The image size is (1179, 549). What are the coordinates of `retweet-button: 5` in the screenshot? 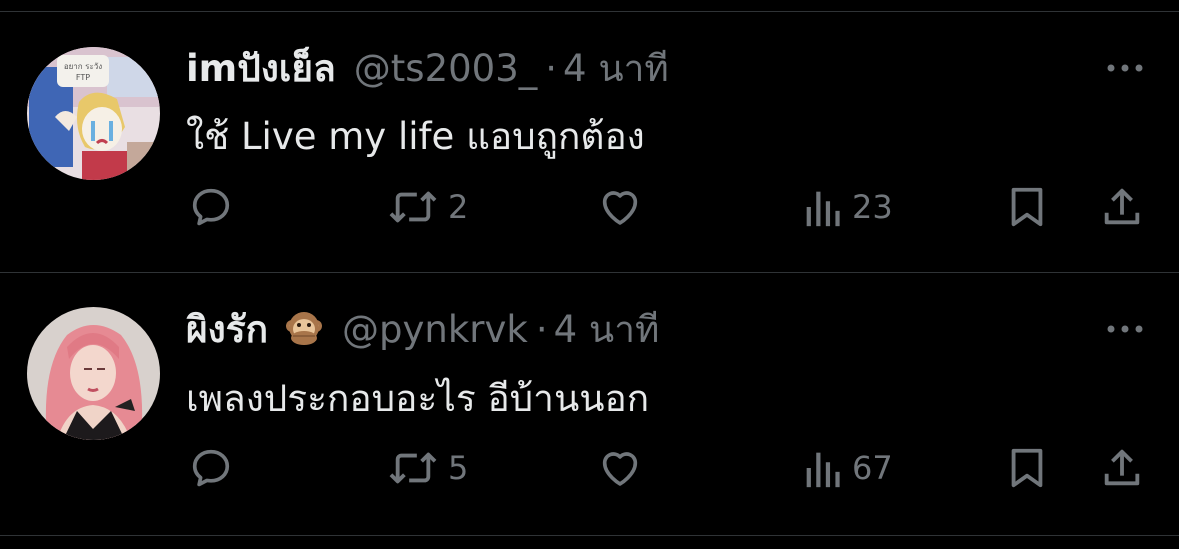 It's located at (427, 468).